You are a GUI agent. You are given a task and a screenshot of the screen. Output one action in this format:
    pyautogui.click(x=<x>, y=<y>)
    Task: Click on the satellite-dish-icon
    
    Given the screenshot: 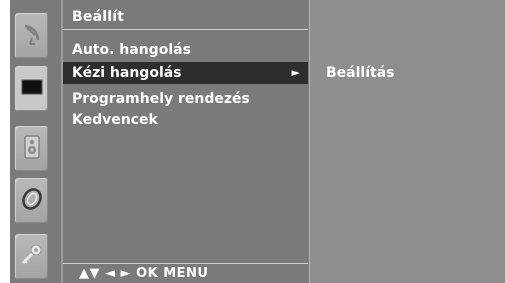 What is the action you would take?
    pyautogui.click(x=32, y=36)
    